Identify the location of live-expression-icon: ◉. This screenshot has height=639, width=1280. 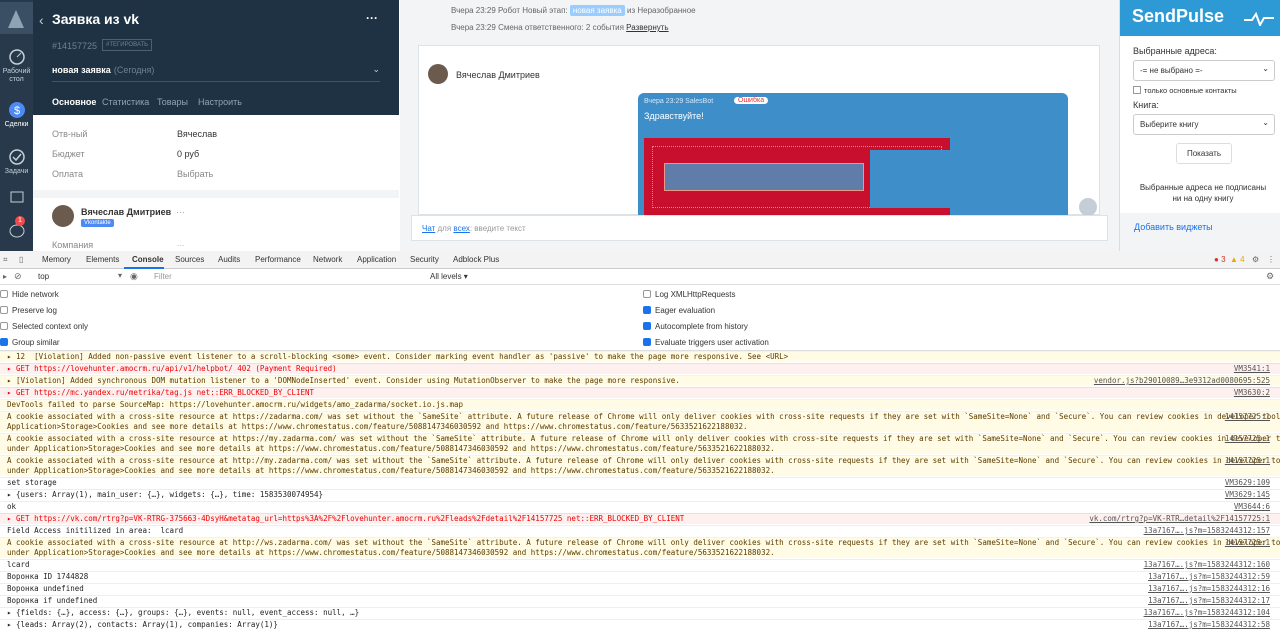
(134, 276).